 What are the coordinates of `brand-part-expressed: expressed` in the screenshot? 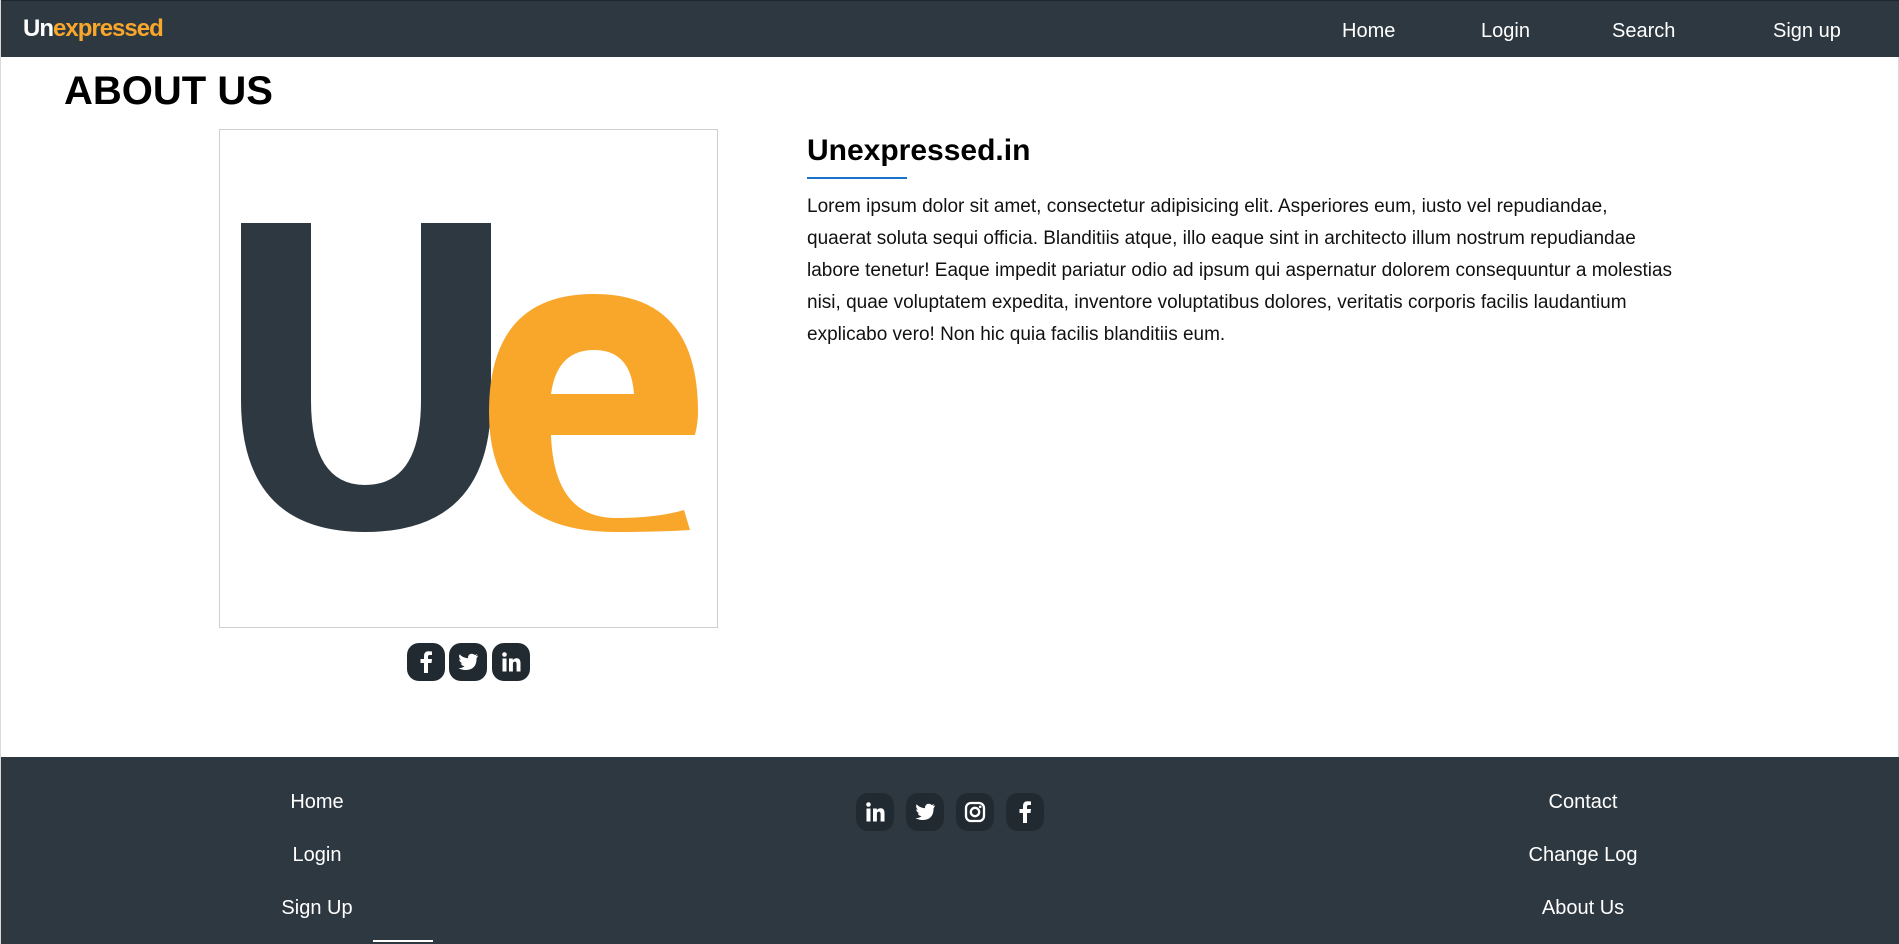 It's located at (108, 28).